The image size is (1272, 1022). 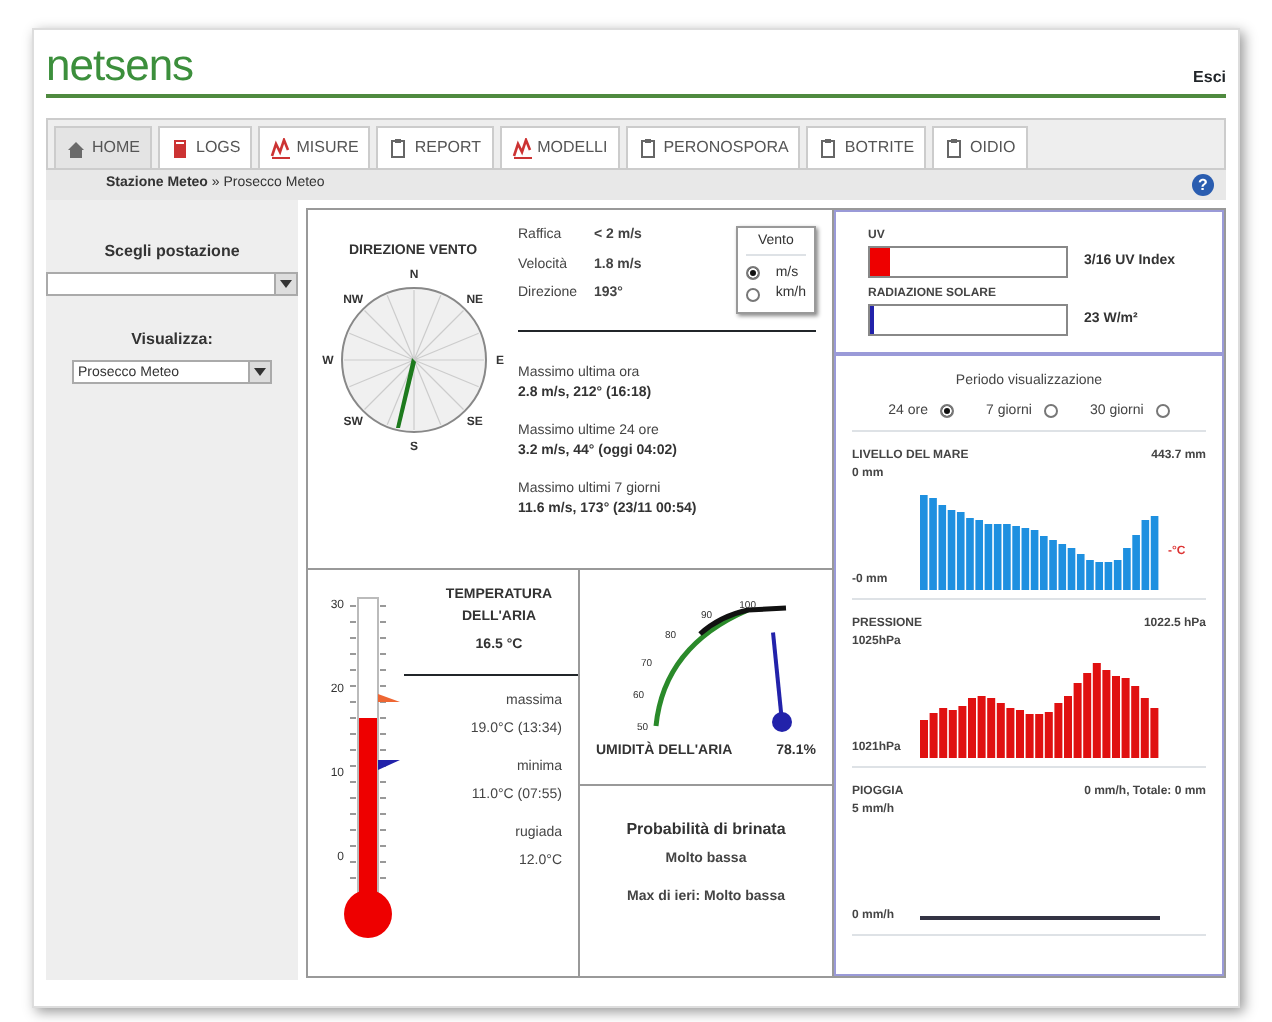 What do you see at coordinates (180, 148) in the screenshot?
I see `book-icon` at bounding box center [180, 148].